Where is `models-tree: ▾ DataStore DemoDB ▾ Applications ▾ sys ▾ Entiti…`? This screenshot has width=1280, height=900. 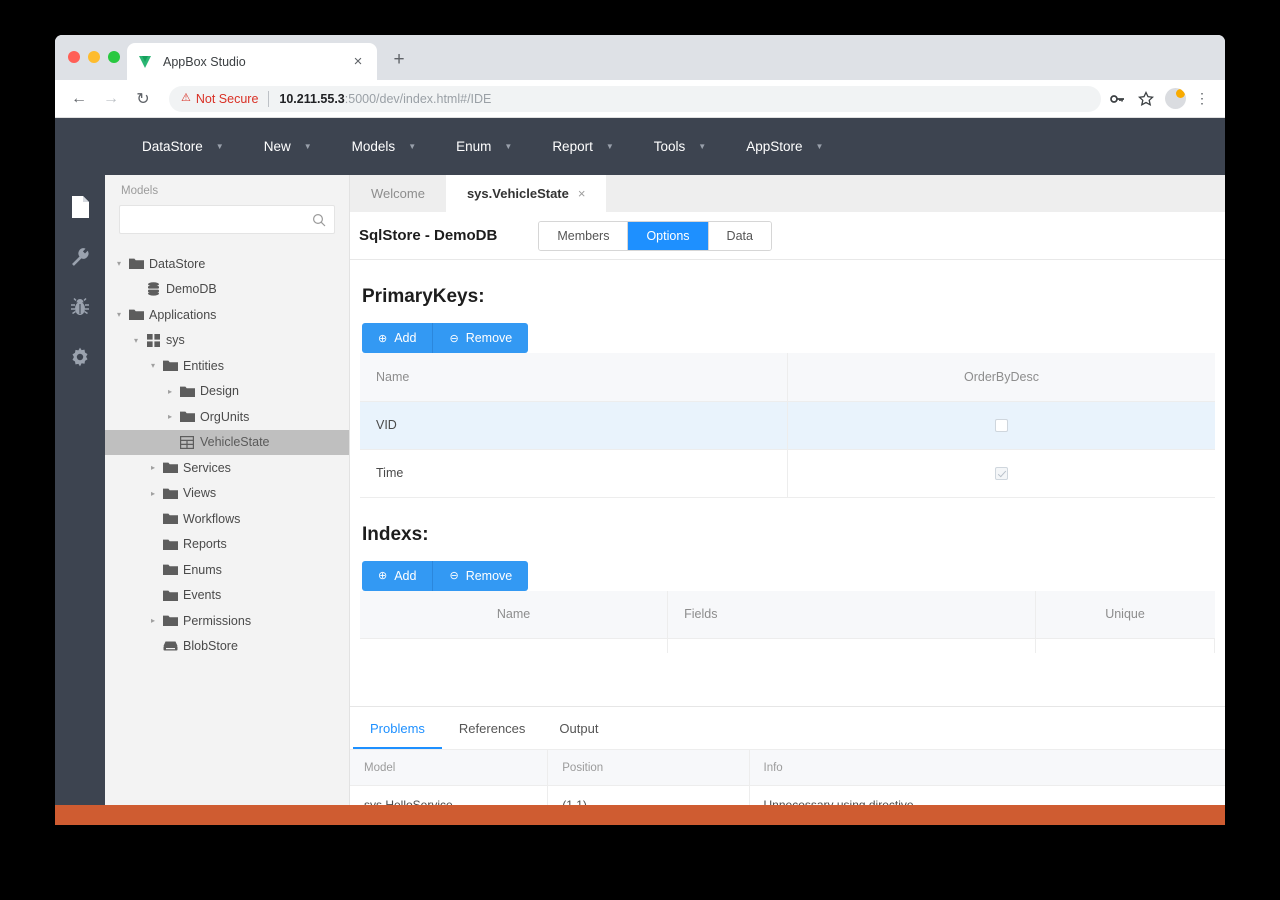 models-tree: ▾ DataStore DemoDB ▾ Applications ▾ sys ▾ Entiti… is located at coordinates (227, 536).